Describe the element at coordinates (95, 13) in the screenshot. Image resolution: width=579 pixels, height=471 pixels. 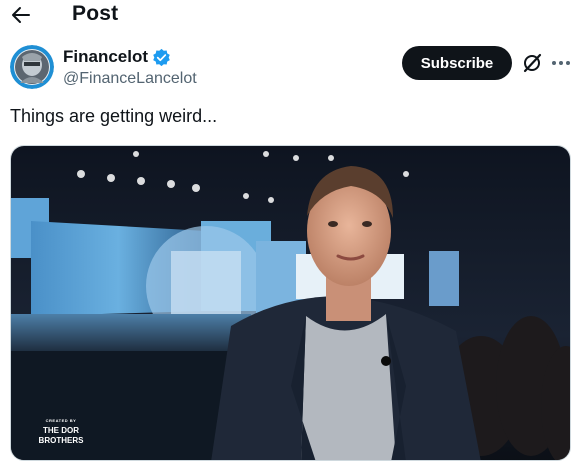
I see `page-title: Post` at that location.